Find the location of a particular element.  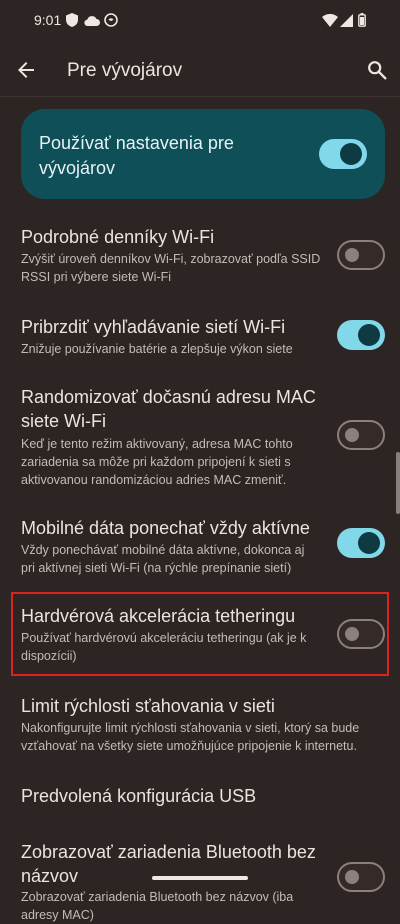

developer-options-master-switch: Používať nastavenia pre vývojárov is located at coordinates (203, 154).